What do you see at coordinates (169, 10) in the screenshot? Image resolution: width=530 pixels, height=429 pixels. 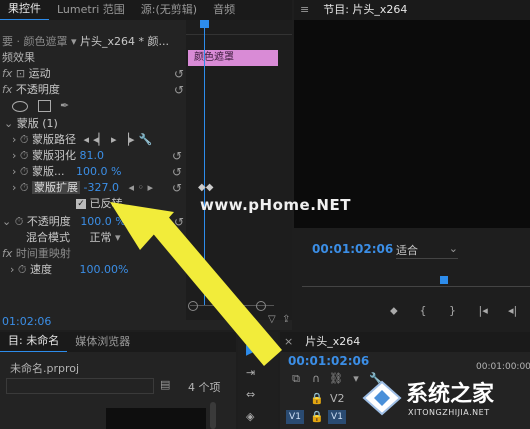 I see `tab-source: 源:(无剪辑)` at bounding box center [169, 10].